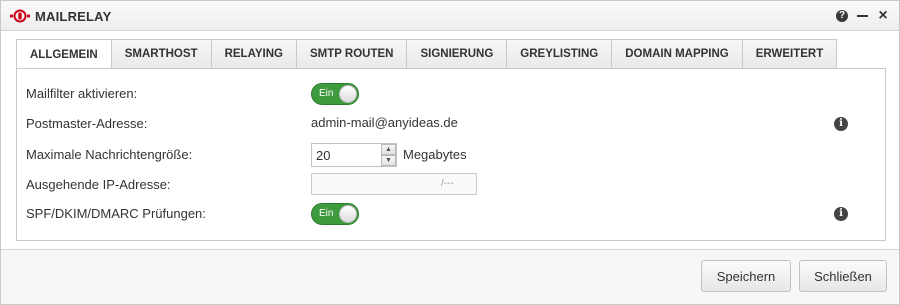 The image size is (900, 305). Describe the element at coordinates (335, 94) in the screenshot. I see `mailfilter-toggle: Ein` at that location.